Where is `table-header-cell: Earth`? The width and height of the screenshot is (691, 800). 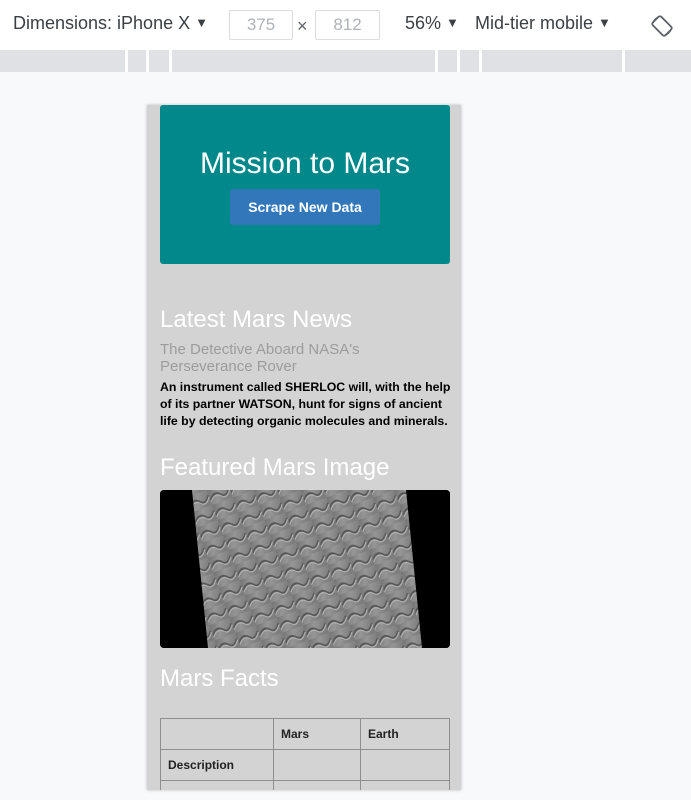
table-header-cell: Earth is located at coordinates (405, 734).